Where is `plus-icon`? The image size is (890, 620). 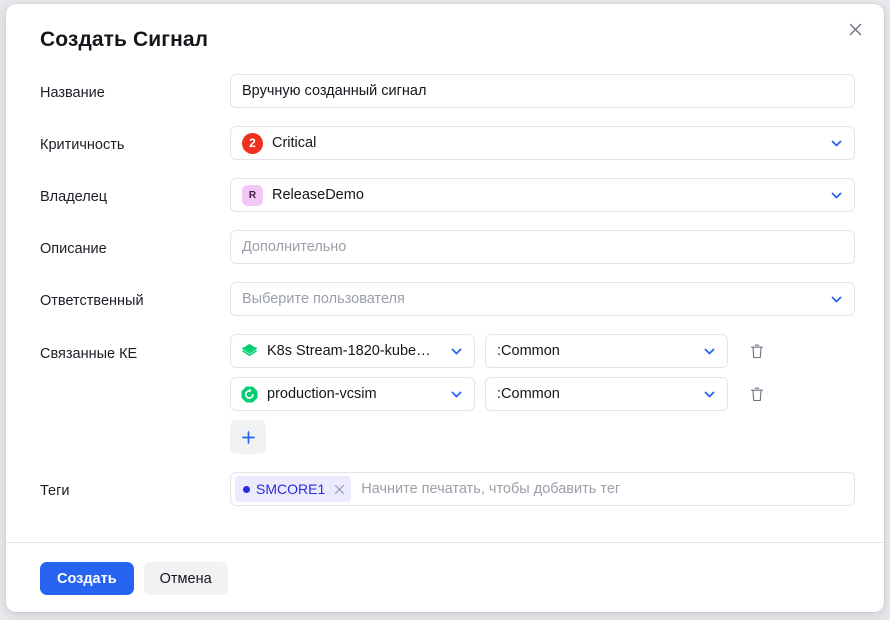
plus-icon is located at coordinates (248, 437).